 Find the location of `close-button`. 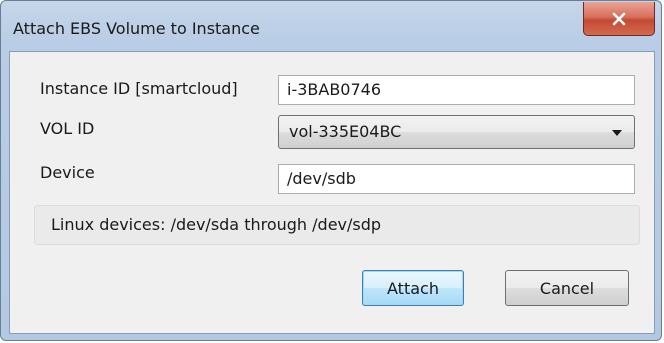

close-button is located at coordinates (619, 19).